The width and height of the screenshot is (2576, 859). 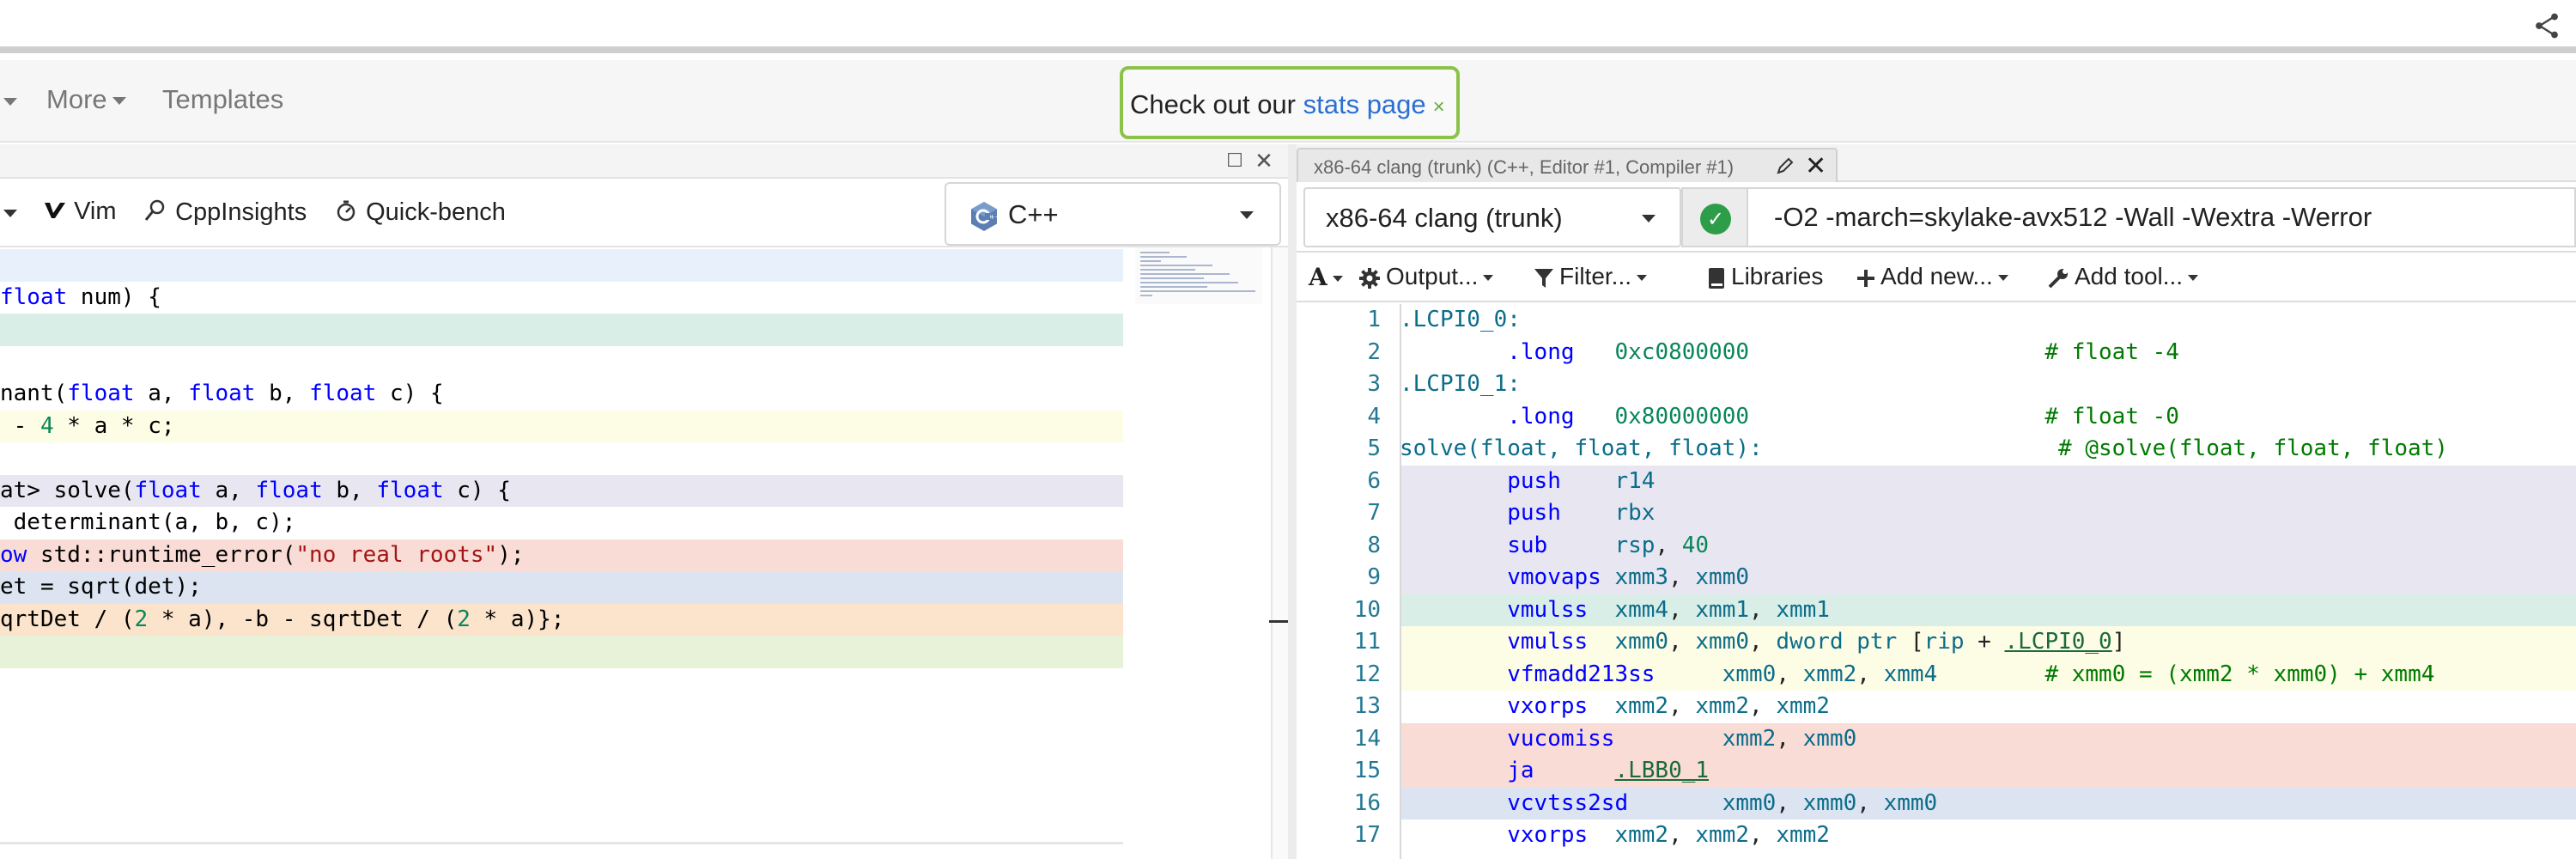 What do you see at coordinates (2112, 417) in the screenshot?
I see `asm-token: # float -0` at bounding box center [2112, 417].